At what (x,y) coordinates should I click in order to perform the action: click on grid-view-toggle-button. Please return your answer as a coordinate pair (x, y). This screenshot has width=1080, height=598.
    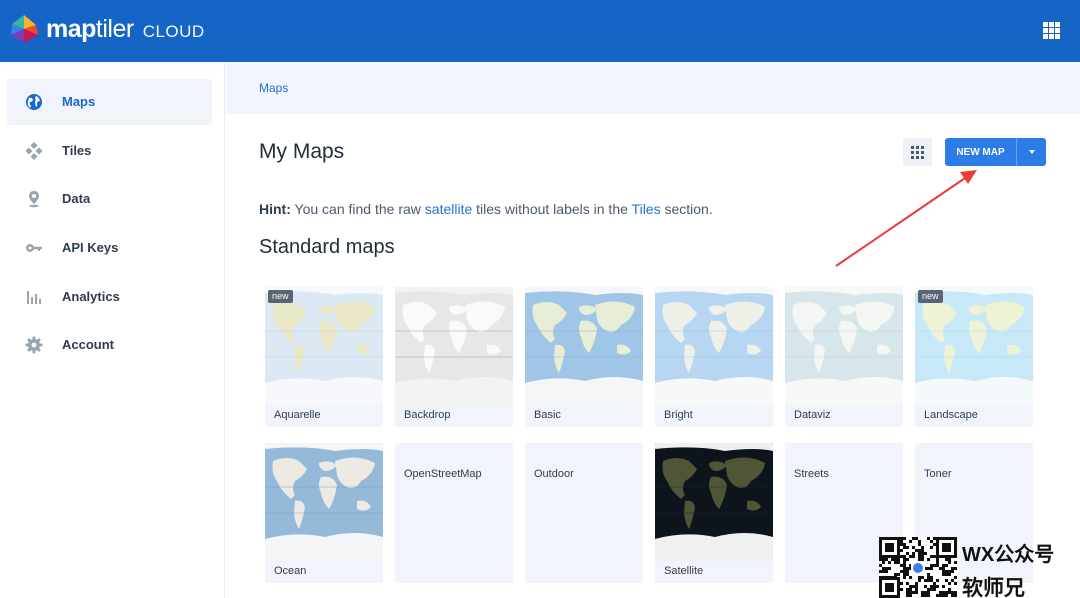
    Looking at the image, I should click on (917, 152).